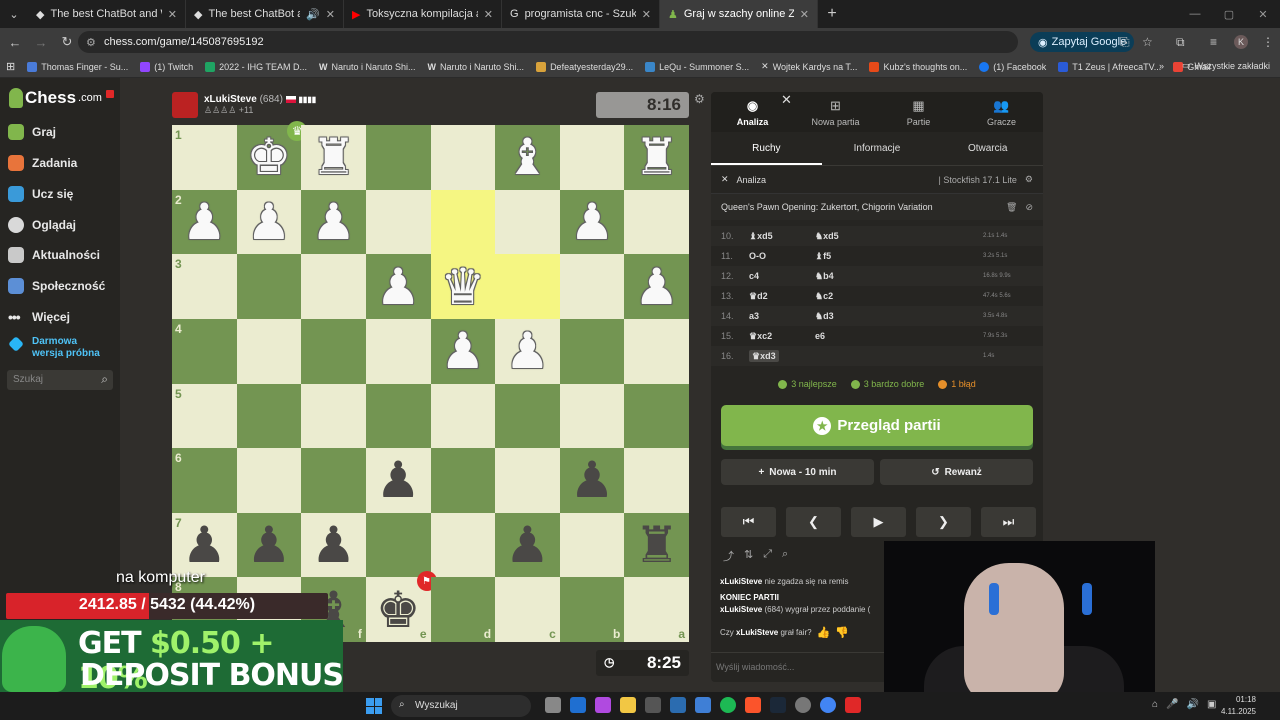 Image resolution: width=1280 pixels, height=720 pixels. Describe the element at coordinates (104, 379) in the screenshot. I see `search-icon: ⌕` at that location.